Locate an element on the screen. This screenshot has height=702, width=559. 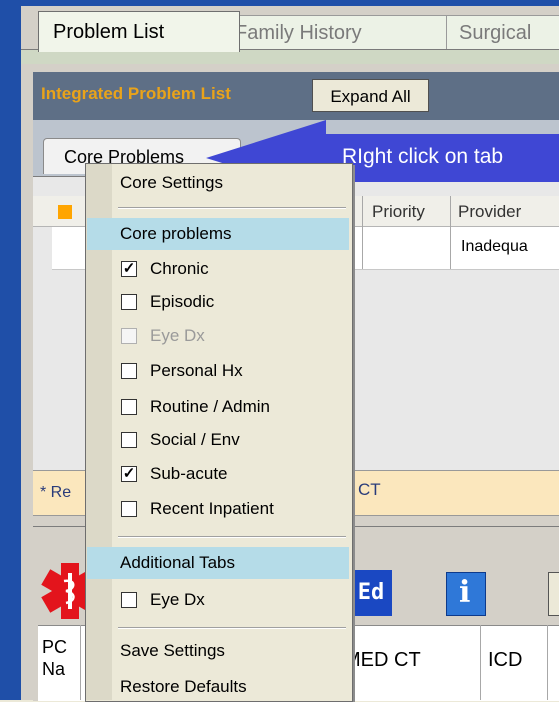
checkbox-episodic is located at coordinates (129, 302).